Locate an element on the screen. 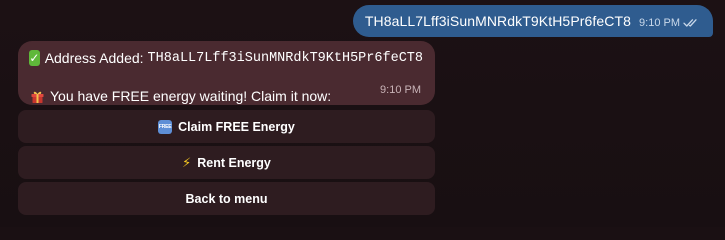  double-check-icon is located at coordinates (691, 23).